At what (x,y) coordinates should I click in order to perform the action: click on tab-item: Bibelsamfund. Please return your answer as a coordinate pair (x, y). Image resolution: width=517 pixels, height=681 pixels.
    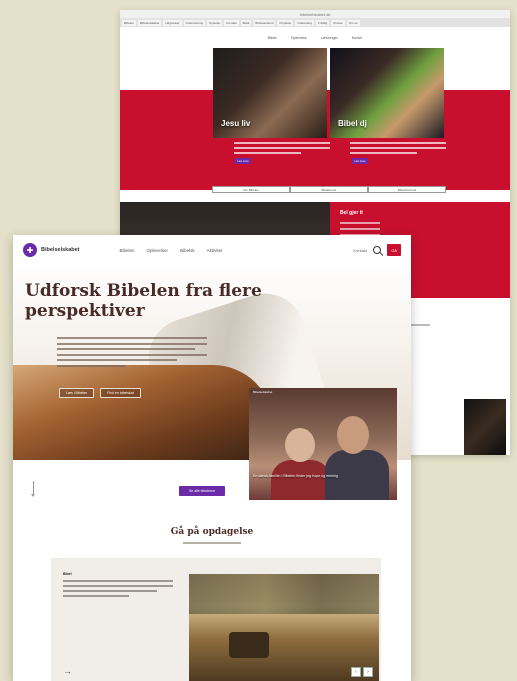
    Looking at the image, I should click on (407, 189).